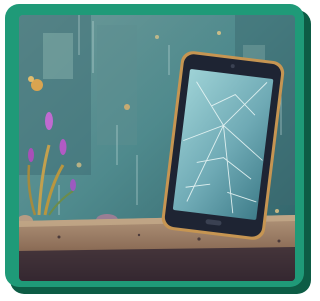  I want to click on blurred-window-light, so click(58, 56).